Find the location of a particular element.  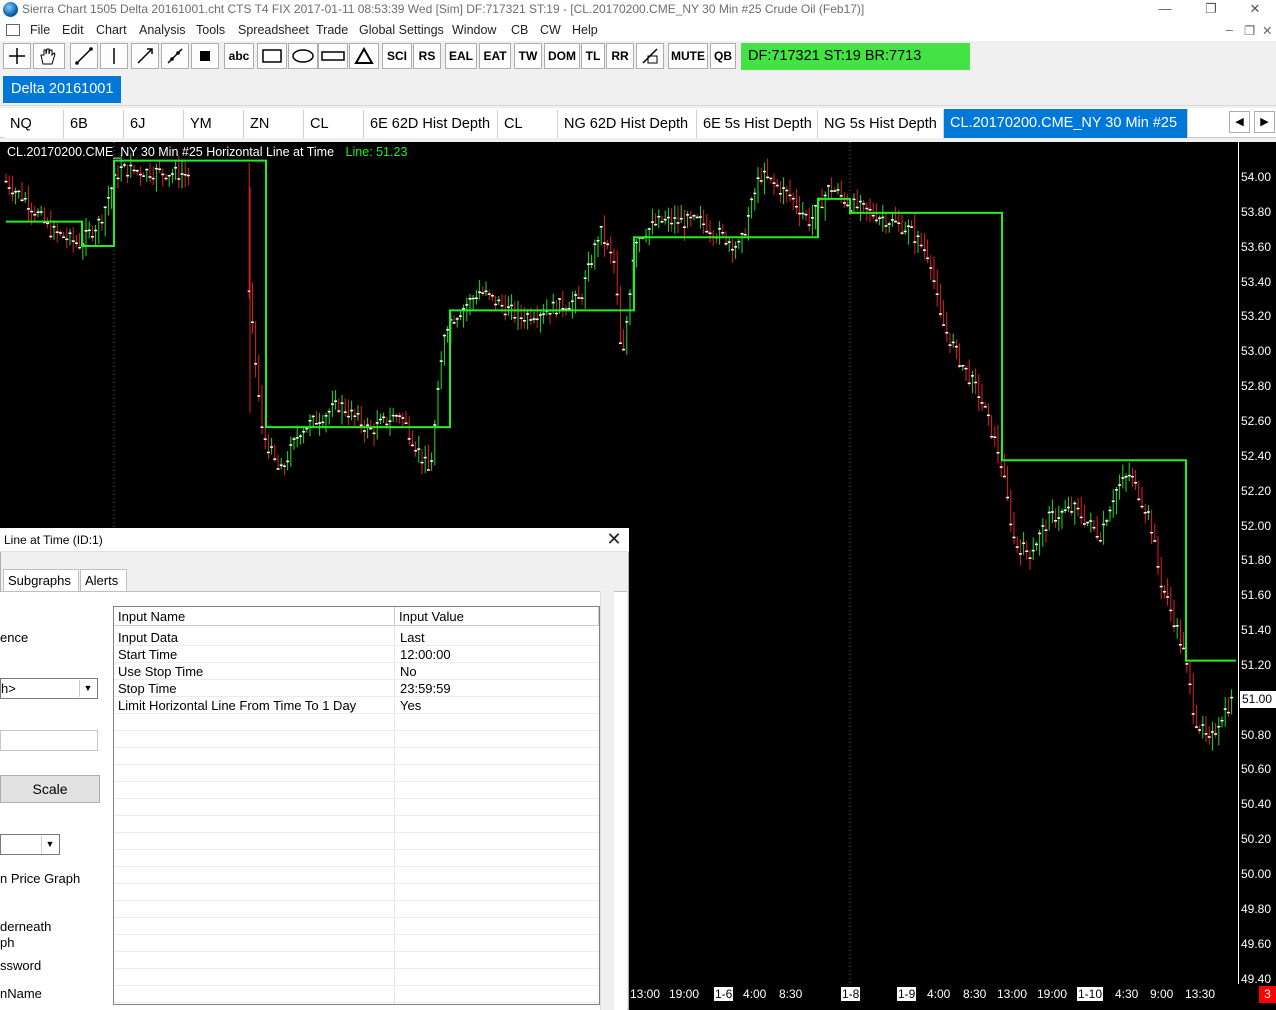

price-tick: 51.80 is located at coordinates (1256, 560).